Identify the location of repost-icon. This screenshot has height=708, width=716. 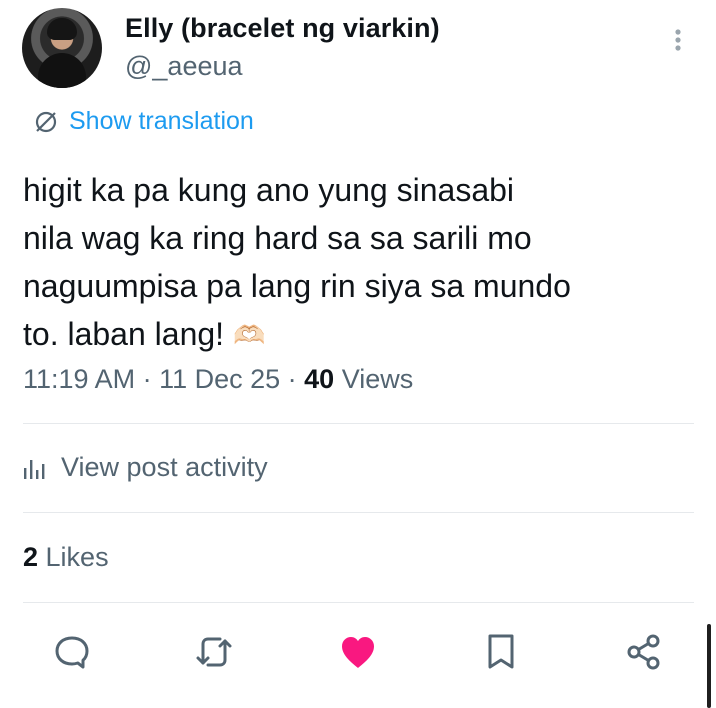
(214, 652).